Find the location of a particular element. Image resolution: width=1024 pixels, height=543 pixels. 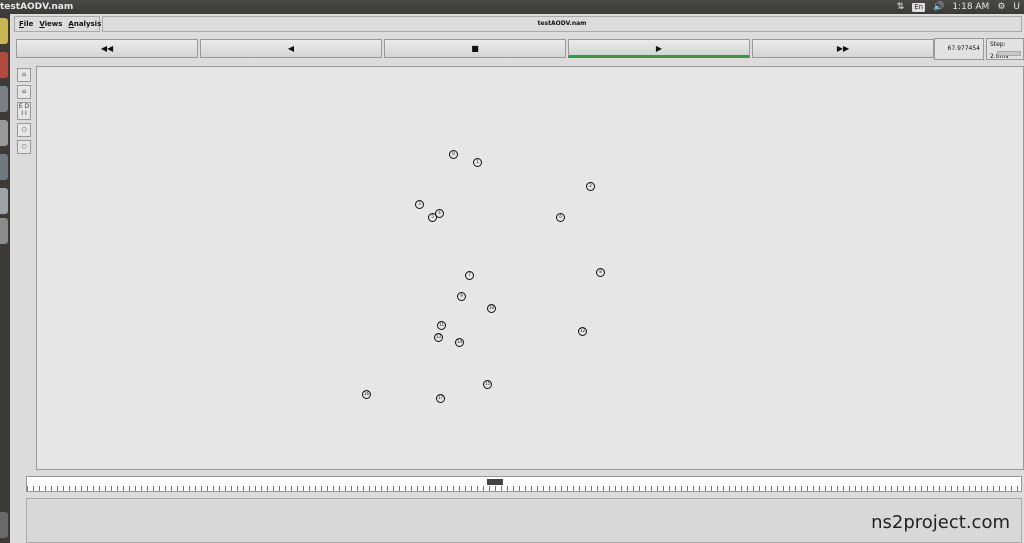

network-node: 14 is located at coordinates (459, 342).